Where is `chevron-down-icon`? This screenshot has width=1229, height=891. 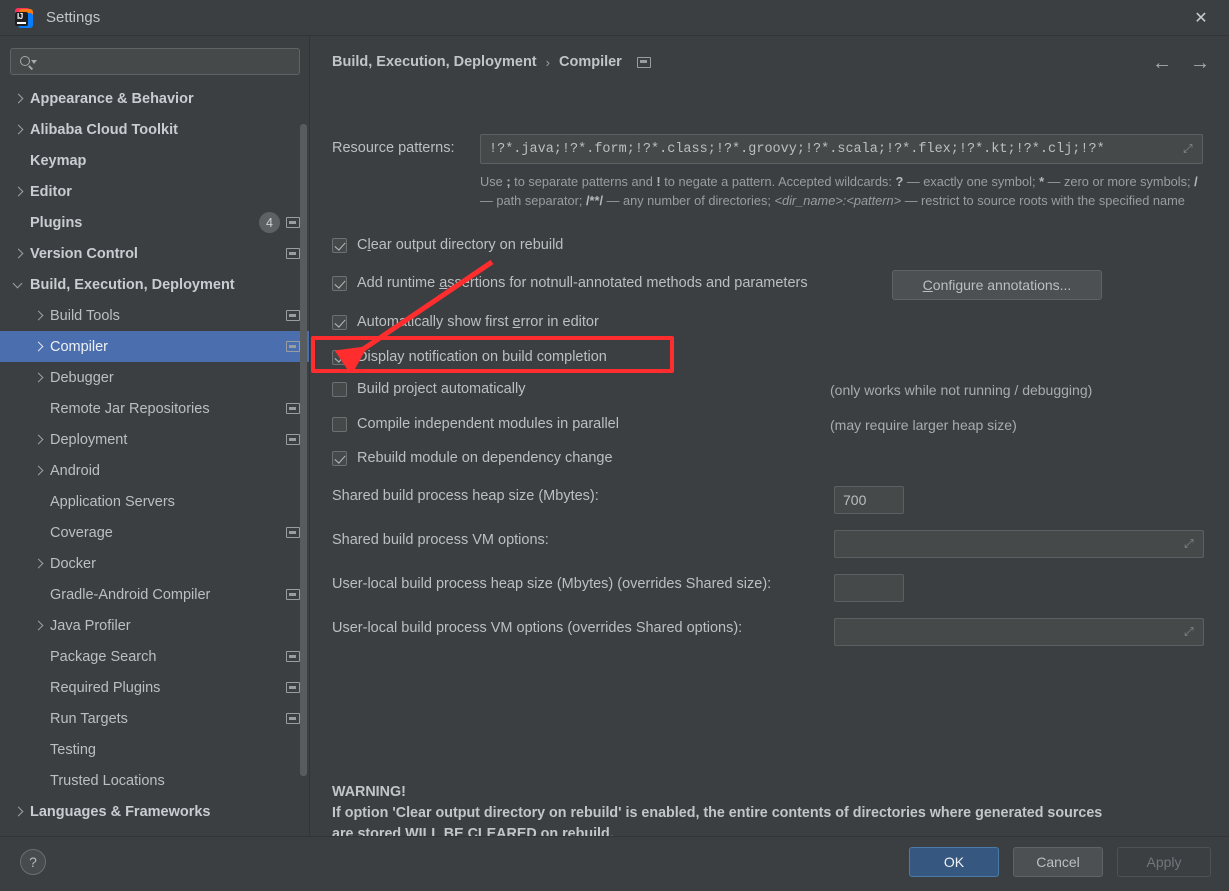 chevron-down-icon is located at coordinates (19, 285).